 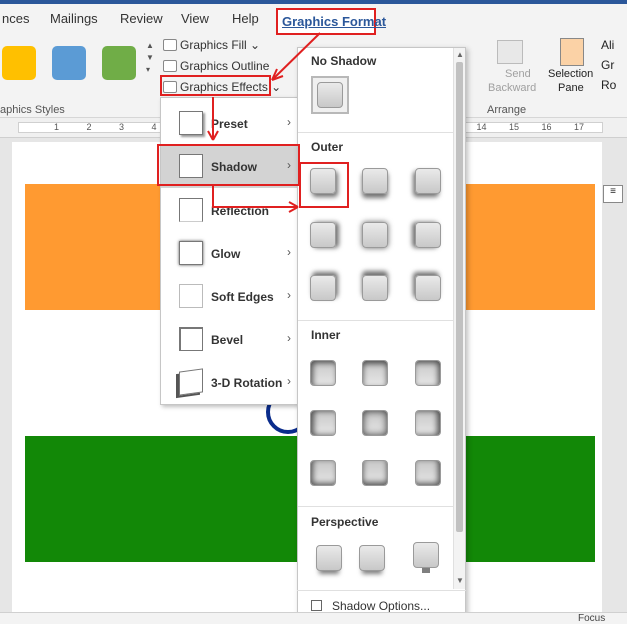 I want to click on focus-button: Focus, so click(x=591, y=618).